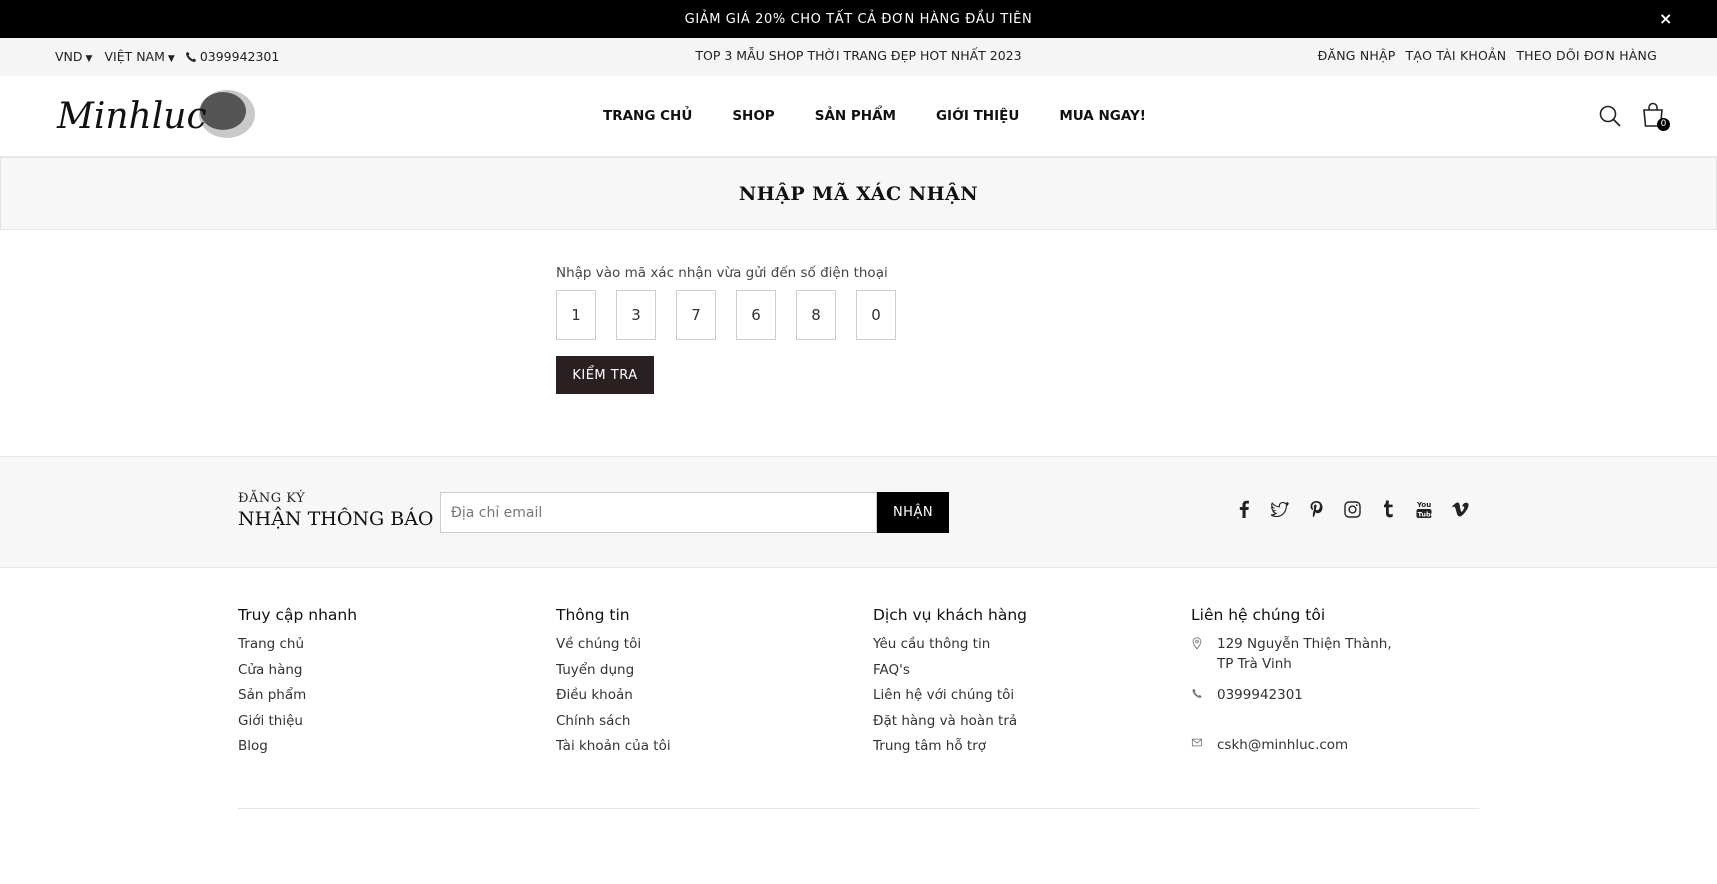  Describe the element at coordinates (613, 726) in the screenshot. I see `footer-link-policy: Chính sách` at that location.